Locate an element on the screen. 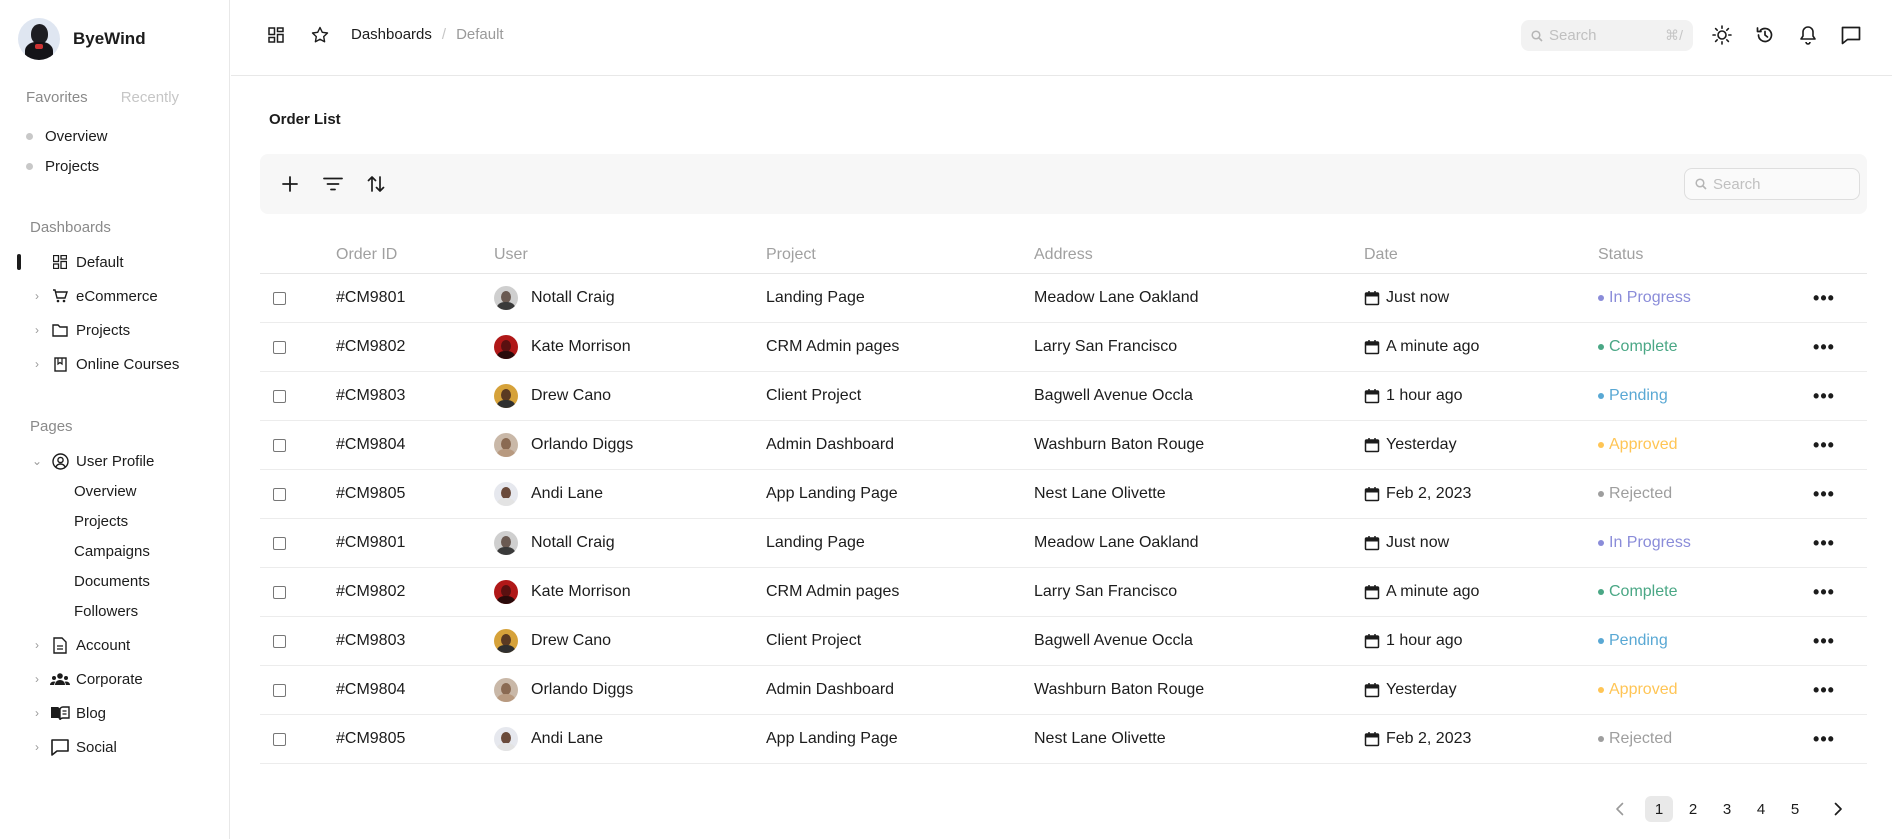 The image size is (1892, 839). favorite-item-projects: Projects is located at coordinates (67, 166).